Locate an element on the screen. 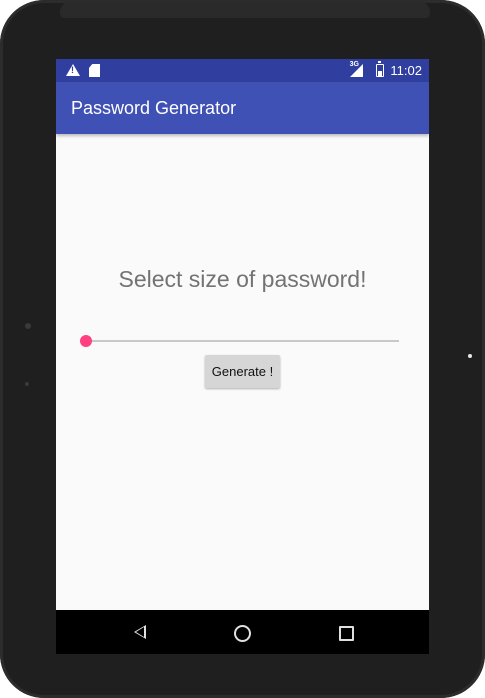 Image resolution: width=485 pixels, height=698 pixels. warning-icon is located at coordinates (73, 70).